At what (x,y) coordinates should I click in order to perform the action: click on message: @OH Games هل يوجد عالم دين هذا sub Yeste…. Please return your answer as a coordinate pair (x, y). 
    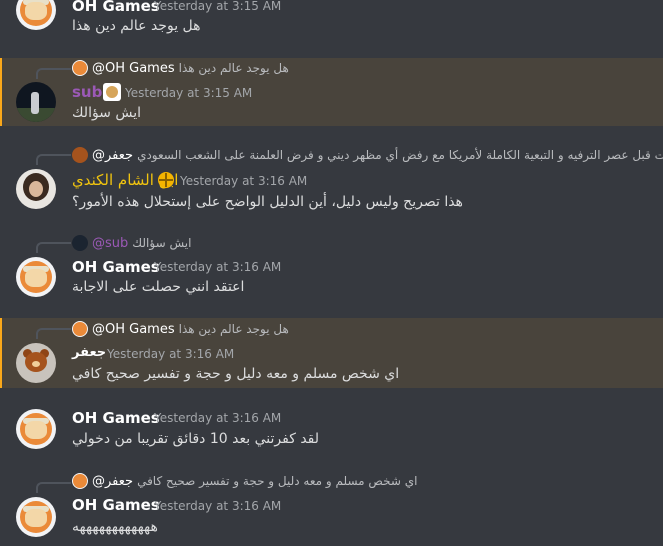
    Looking at the image, I should click on (331, 92).